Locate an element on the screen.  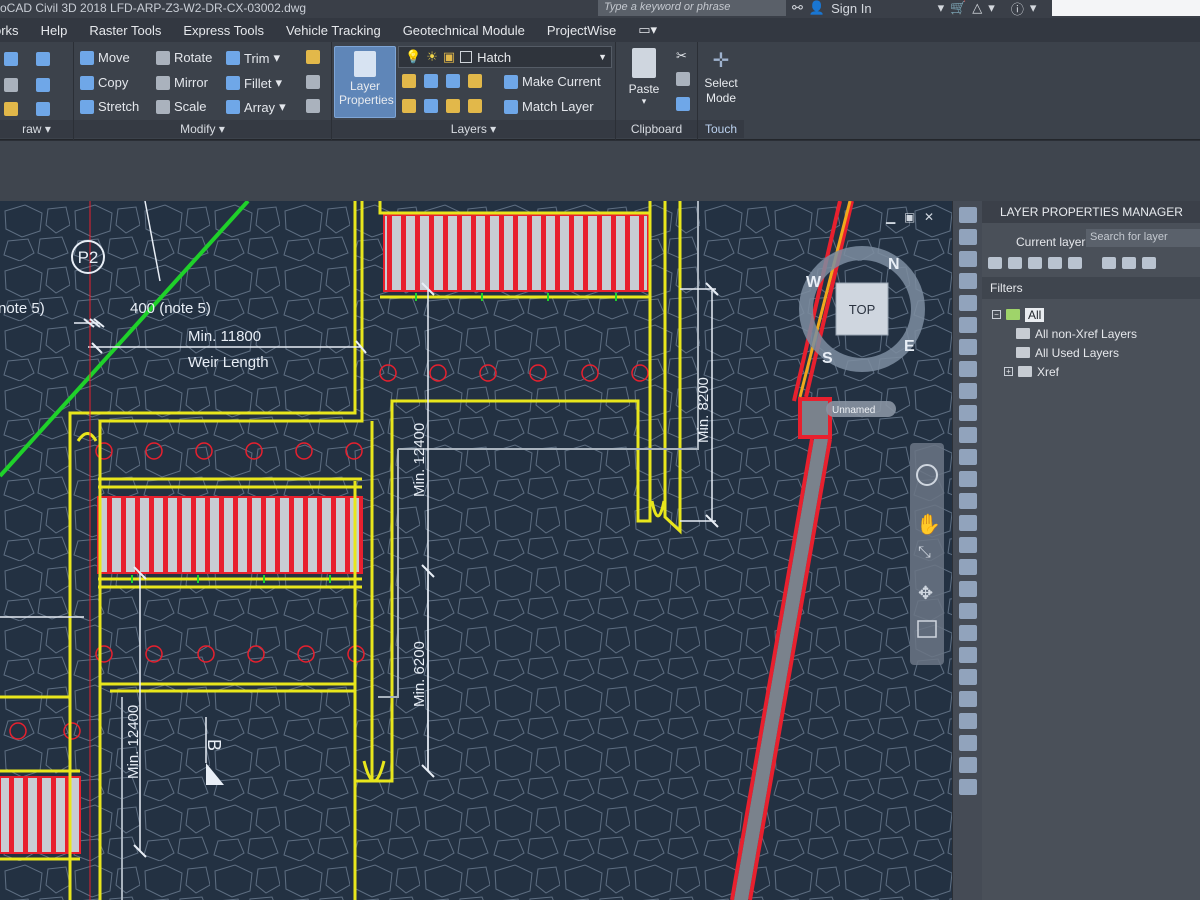
layer-lock-icon is located at coordinates (475, 81).